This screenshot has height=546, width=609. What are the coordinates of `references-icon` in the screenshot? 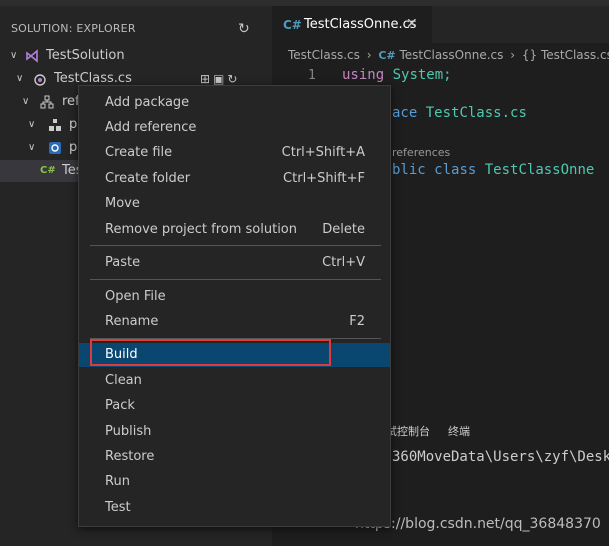 It's located at (47, 102).